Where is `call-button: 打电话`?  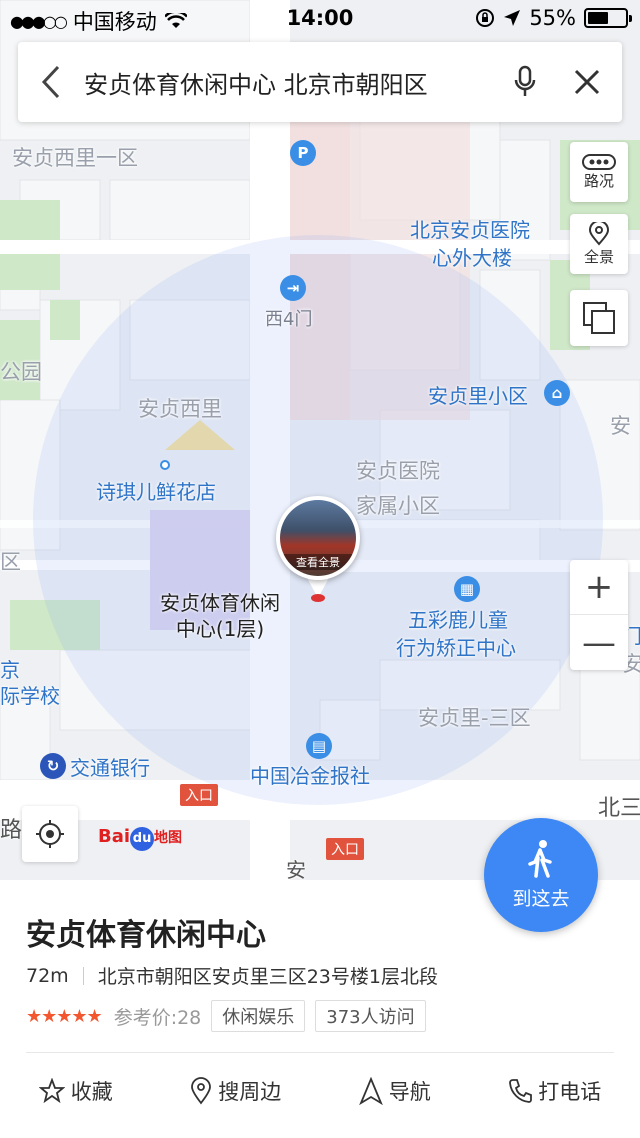
call-button: 打电话 is located at coordinates (554, 1091).